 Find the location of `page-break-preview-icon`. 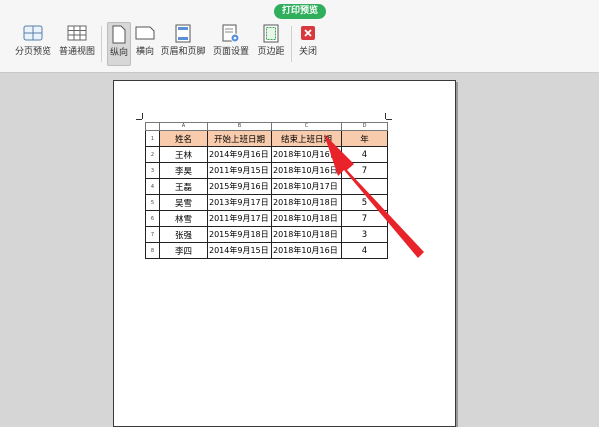

page-break-preview-icon is located at coordinates (33, 33).